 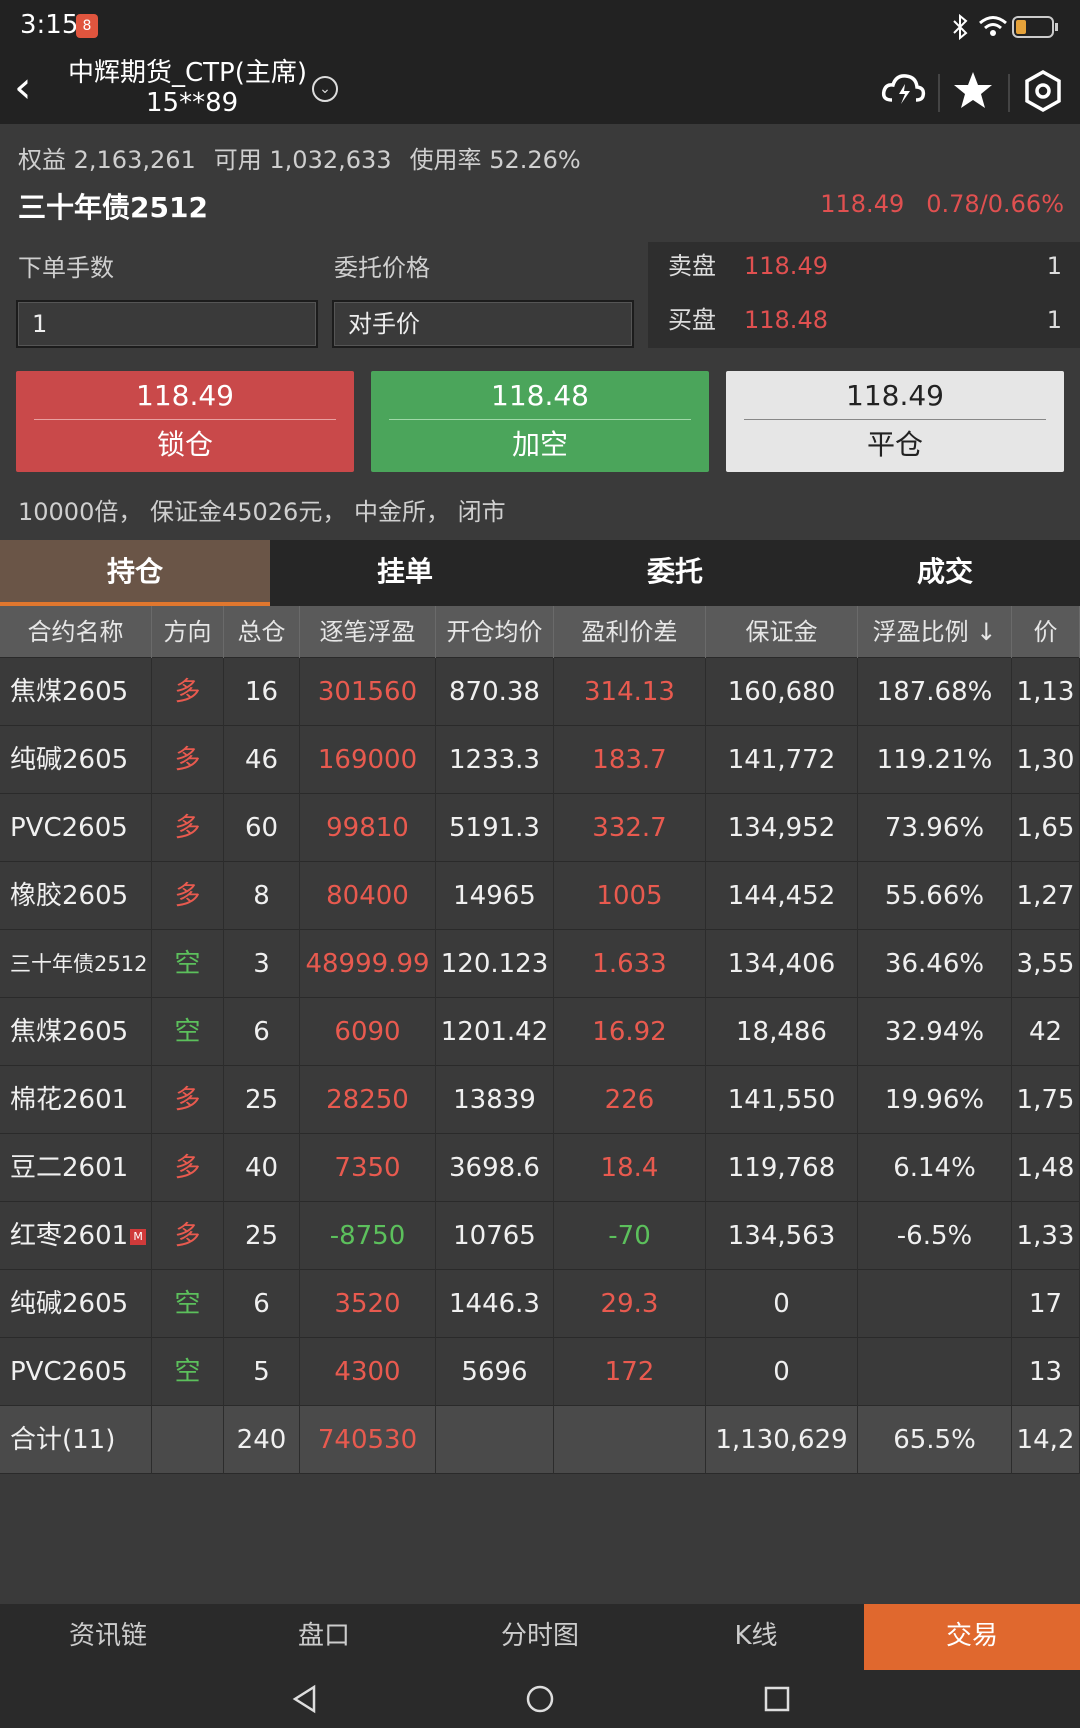 I want to click on cell-price-diff: 1.633, so click(x=630, y=964).